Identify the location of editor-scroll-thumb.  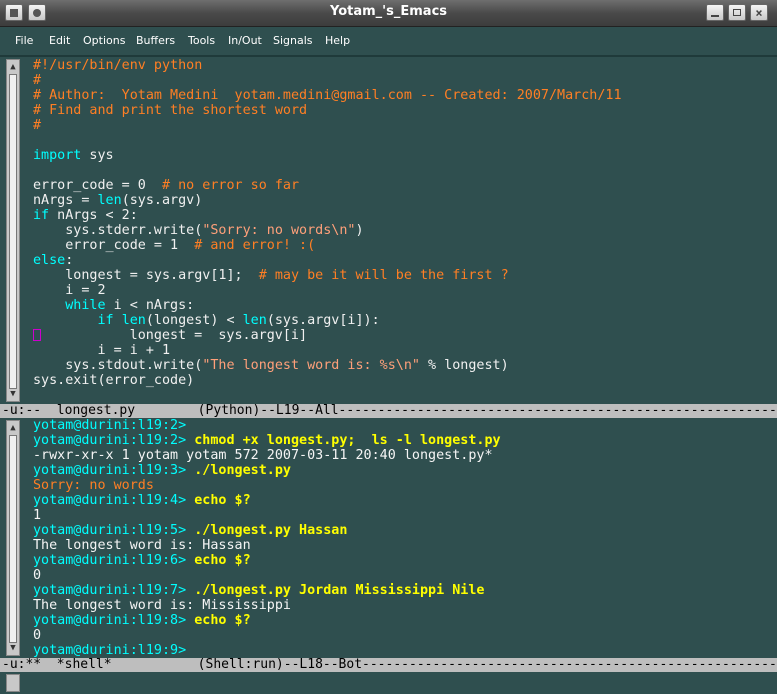
(13, 231).